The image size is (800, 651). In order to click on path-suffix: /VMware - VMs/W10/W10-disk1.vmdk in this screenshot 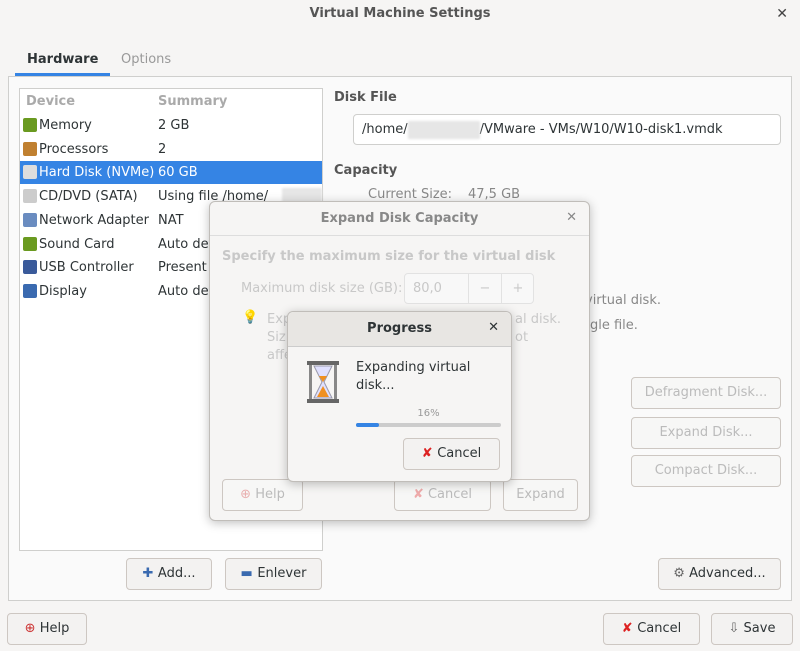, I will do `click(601, 129)`.